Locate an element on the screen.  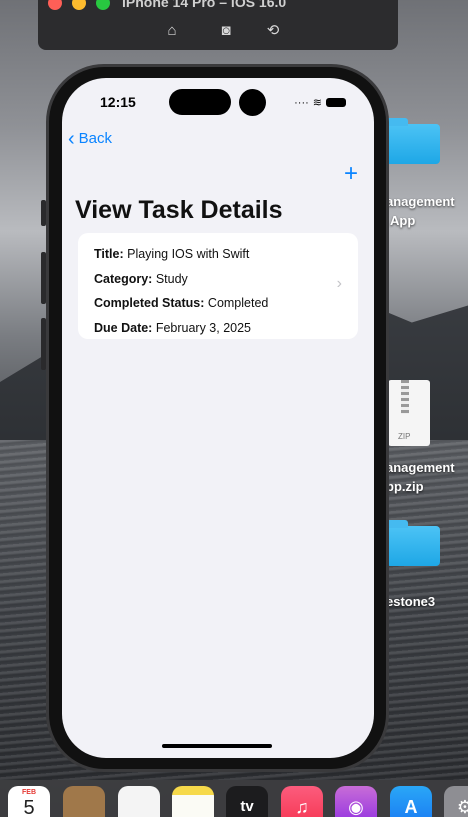
task-due-row: Due Date: February 3, 2025 is located at coordinates (218, 328).